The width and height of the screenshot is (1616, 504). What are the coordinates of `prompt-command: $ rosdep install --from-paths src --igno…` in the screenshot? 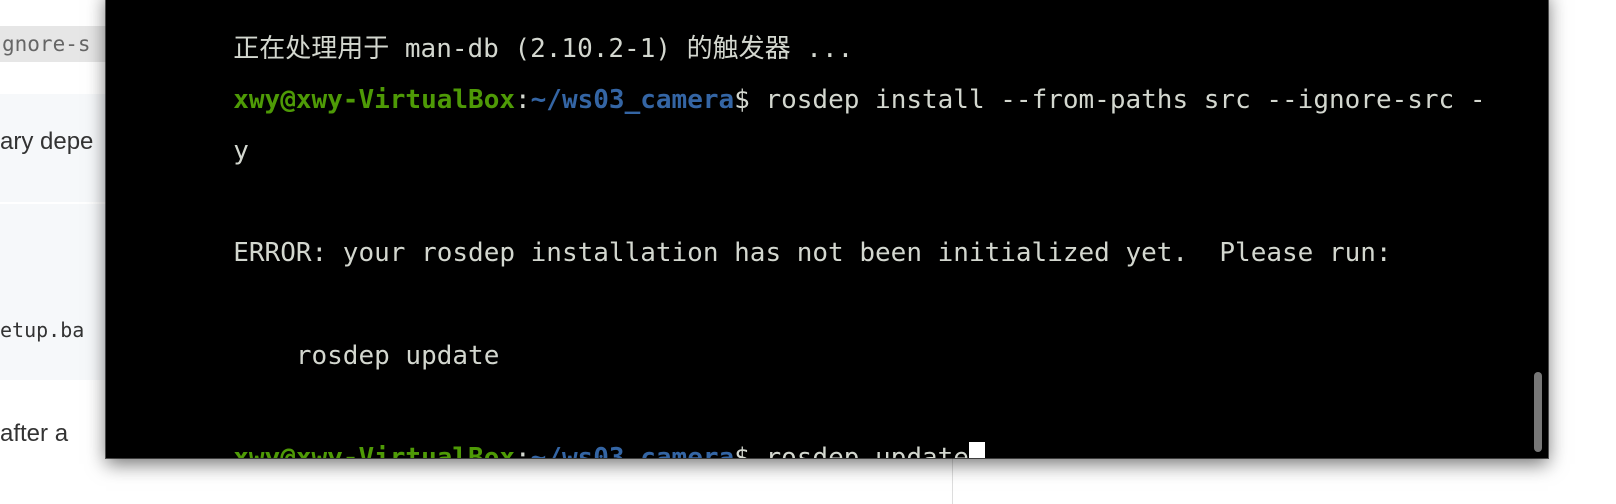 It's located at (1110, 100).